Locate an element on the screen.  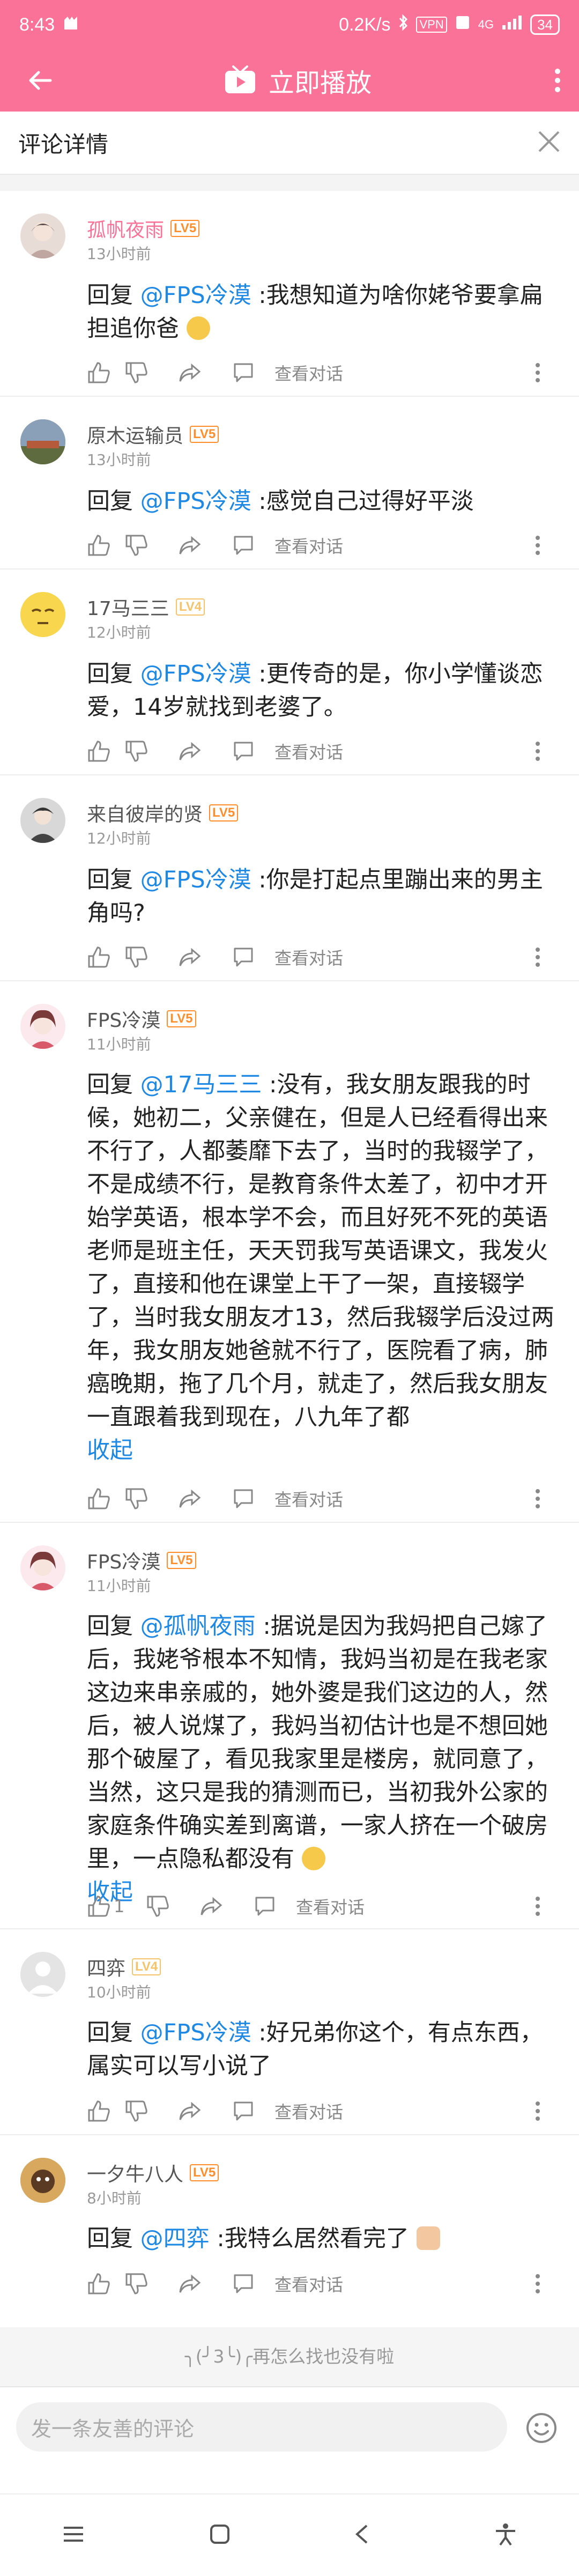
home-button is located at coordinates (220, 2535).